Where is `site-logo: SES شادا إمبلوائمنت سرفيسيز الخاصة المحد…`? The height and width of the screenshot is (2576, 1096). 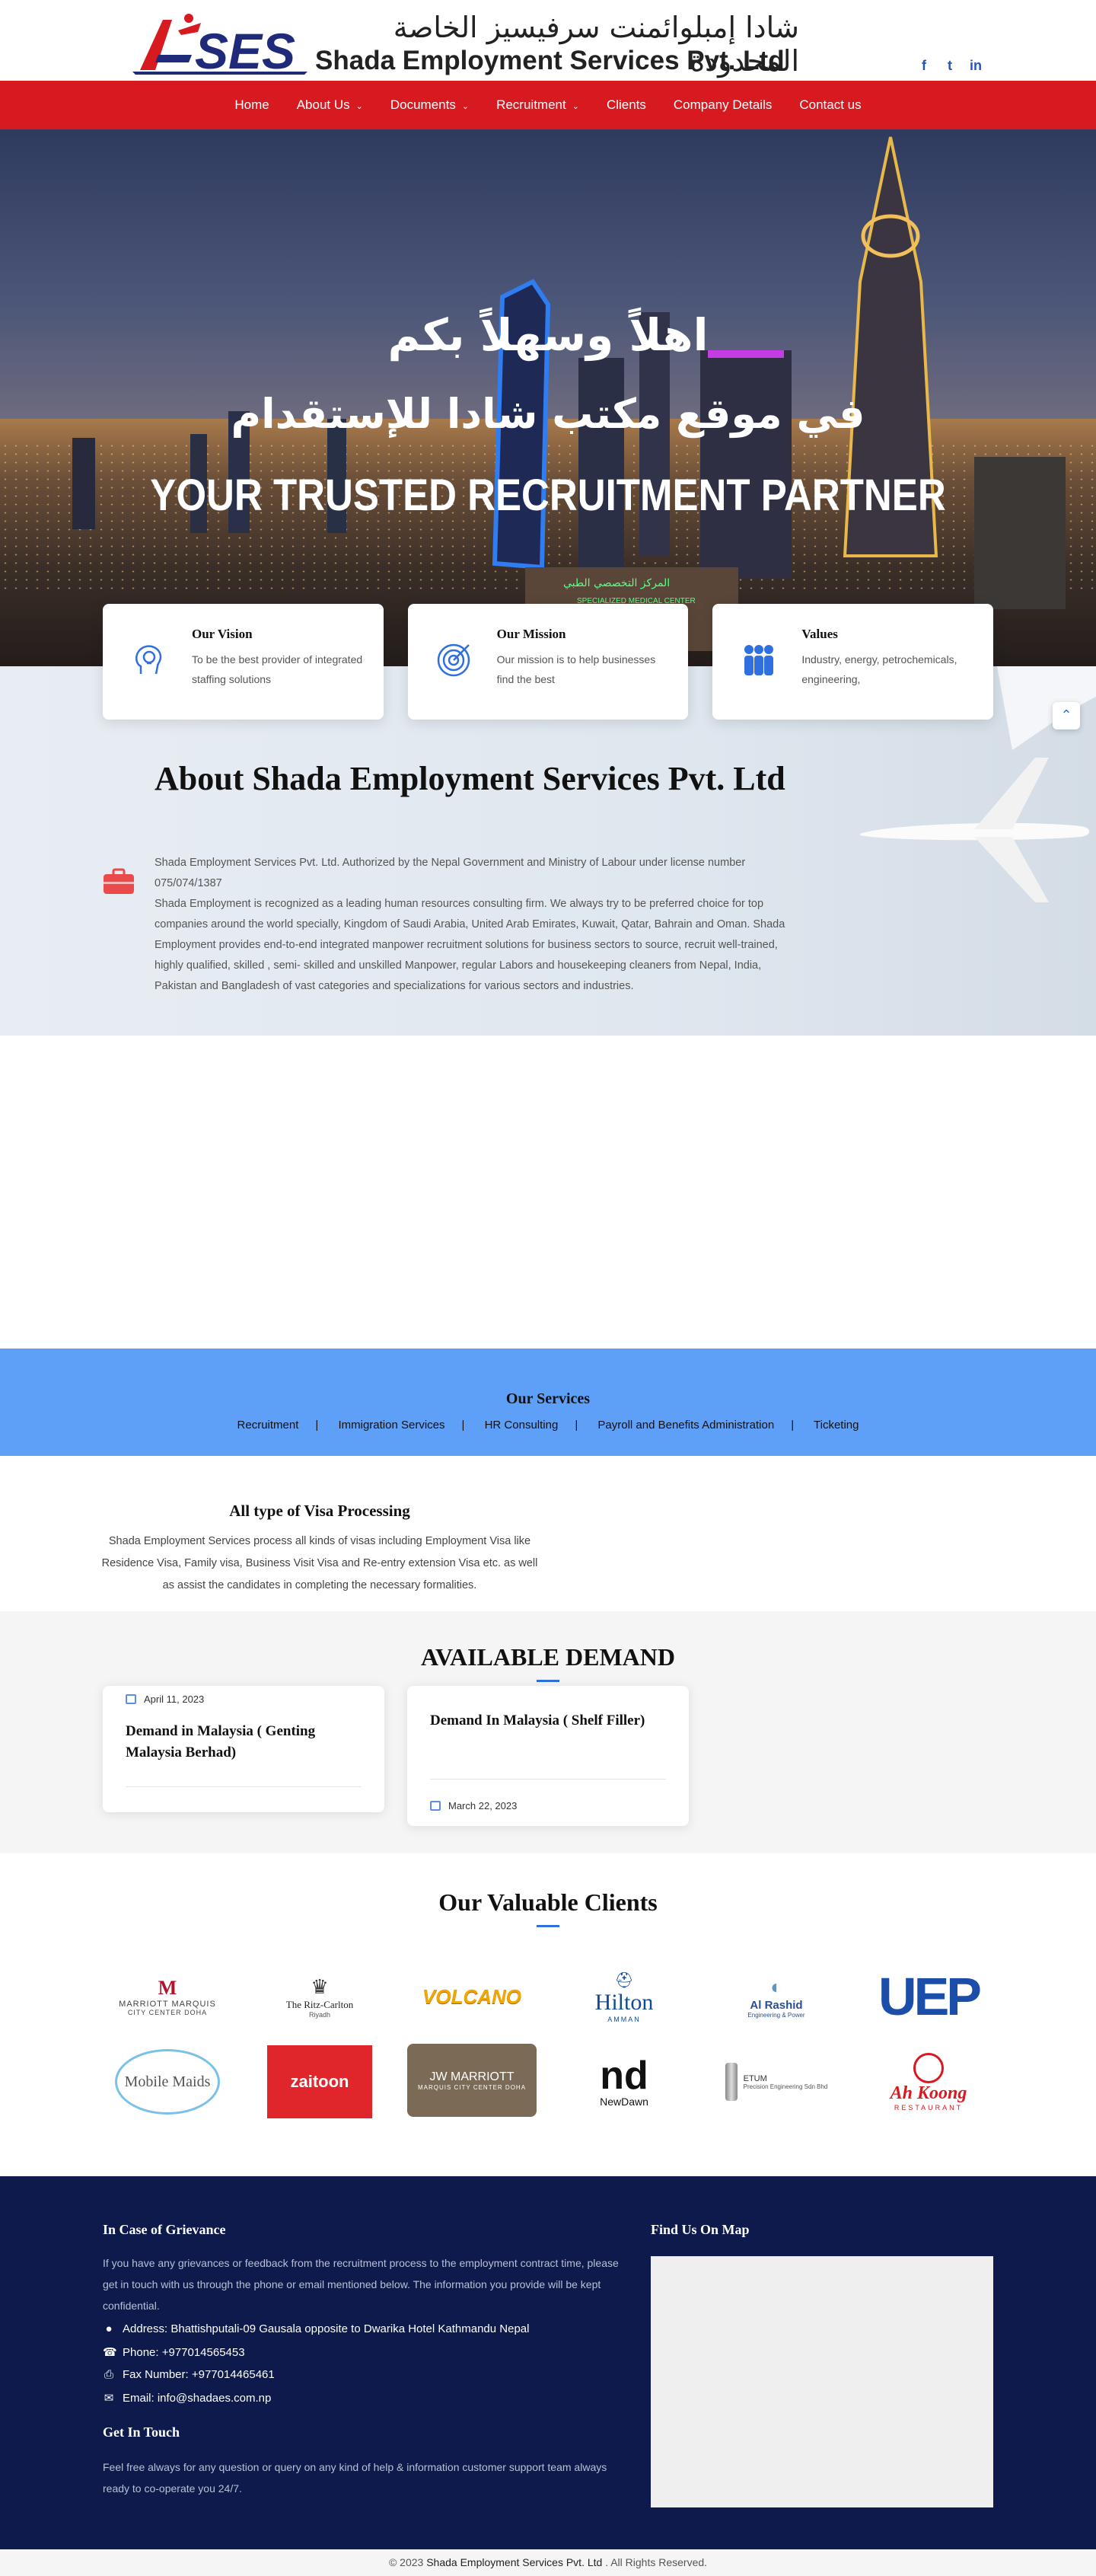
site-logo: SES شادا إمبلوائمنت سرفيسيز الخاصة المحد… is located at coordinates (464, 42).